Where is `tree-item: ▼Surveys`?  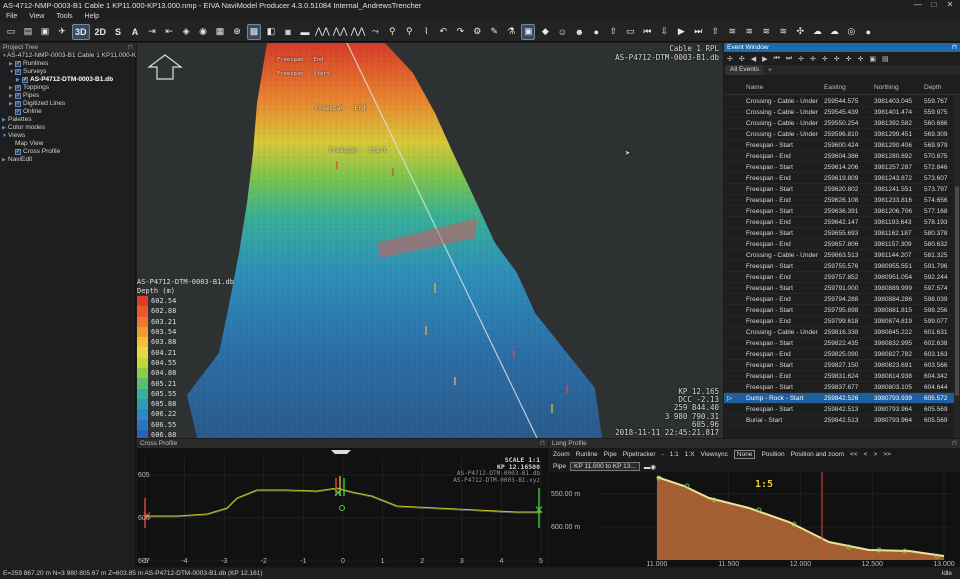
tree-item: ▼Surveys is located at coordinates (68, 72).